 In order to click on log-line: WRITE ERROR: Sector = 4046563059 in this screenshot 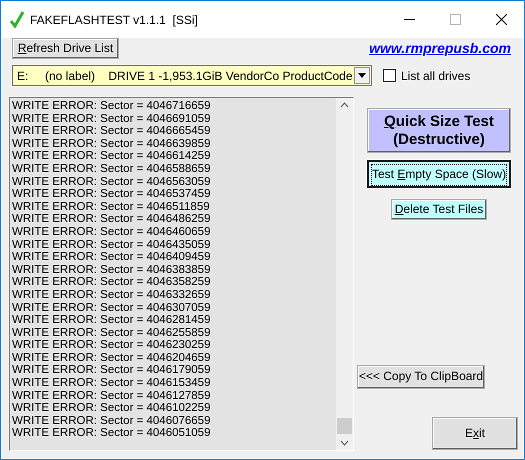, I will do `click(112, 182)`.